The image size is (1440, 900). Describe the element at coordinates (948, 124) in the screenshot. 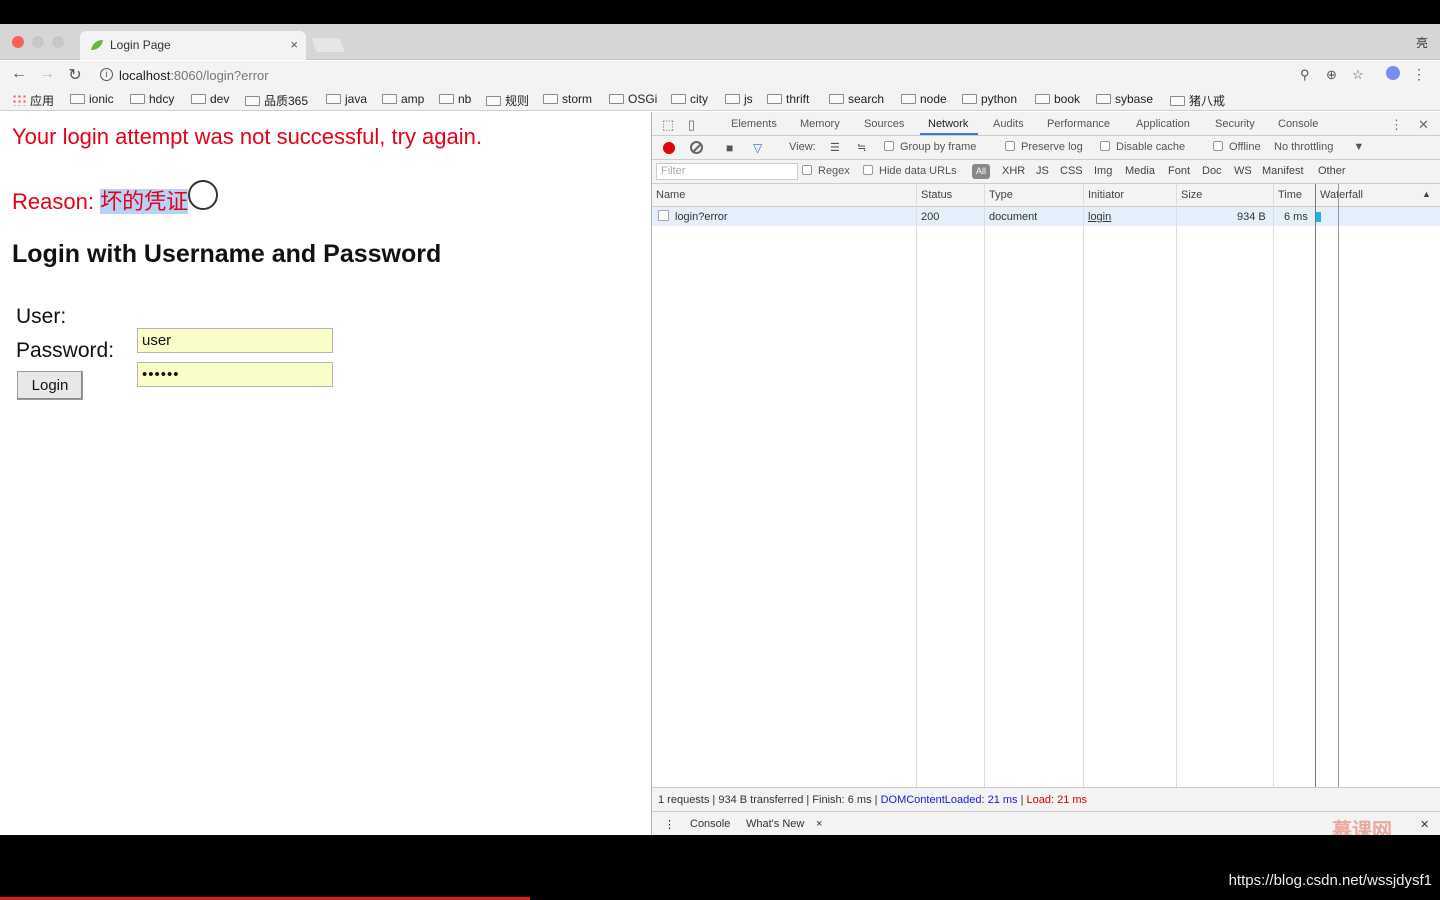

I see `tab-network: Network` at that location.